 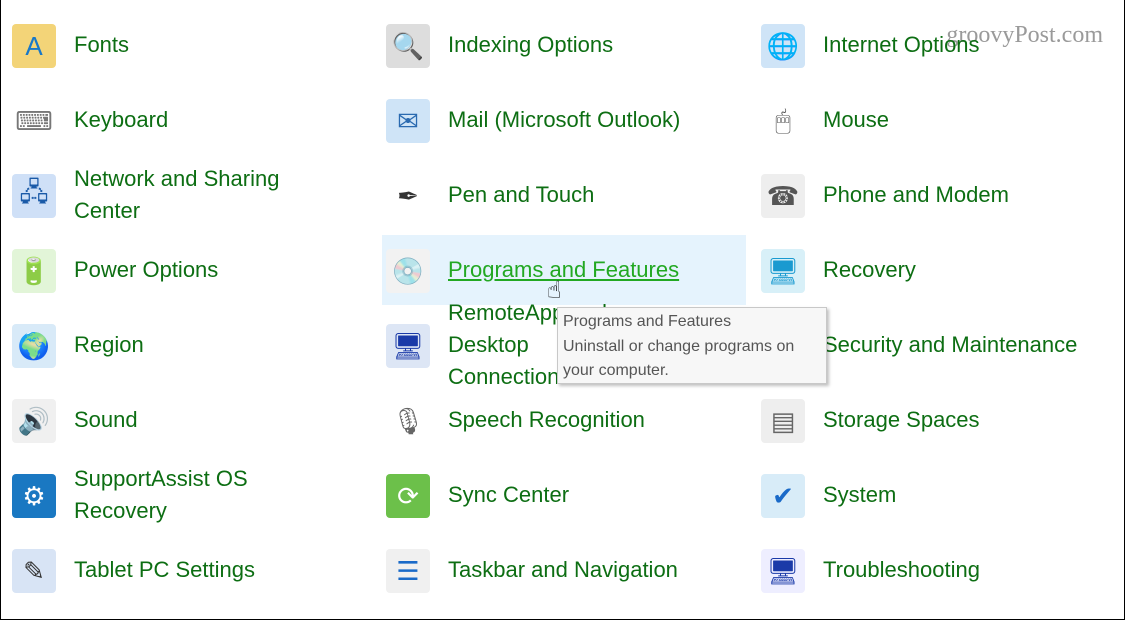 I want to click on item-taskbar-and-navigation: ☰ Taskbar and Navigation, so click(x=564, y=570).